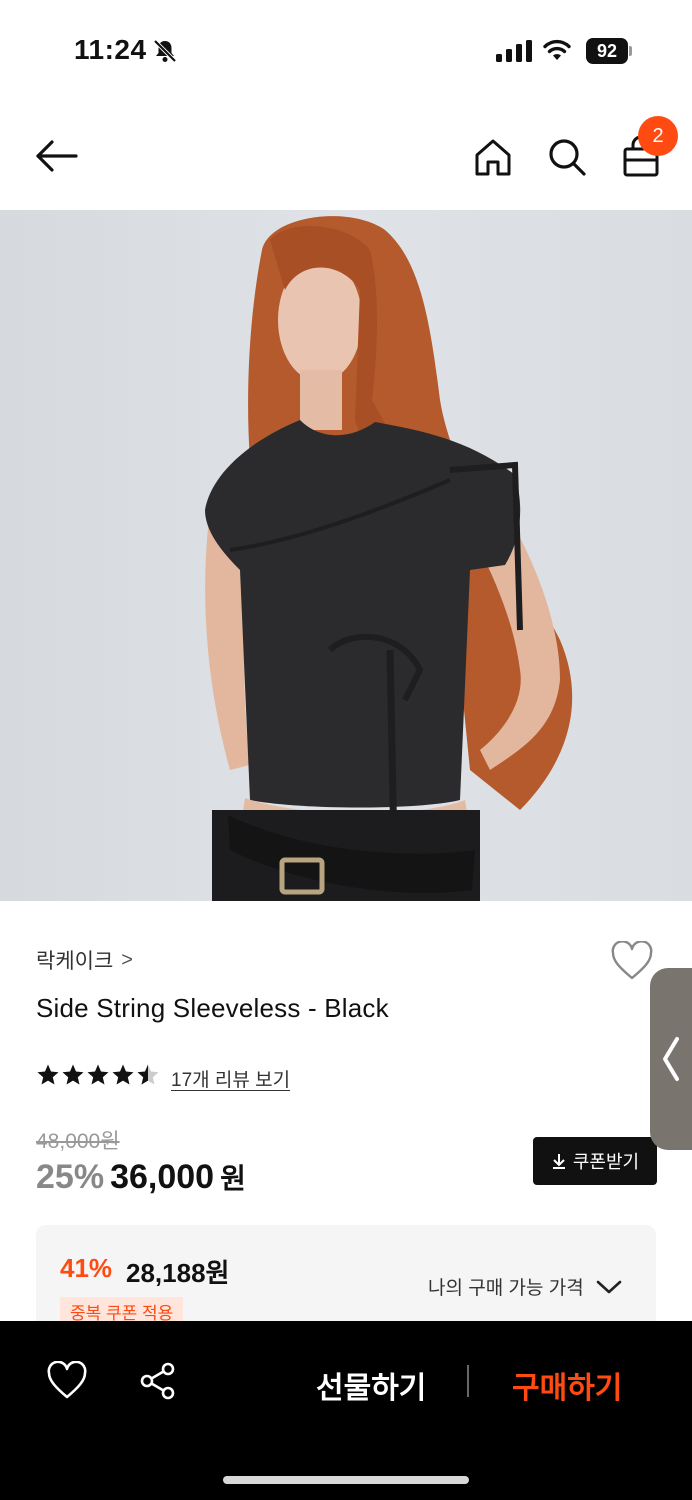 This screenshot has width=692, height=1500. I want to click on search-icon, so click(567, 157).